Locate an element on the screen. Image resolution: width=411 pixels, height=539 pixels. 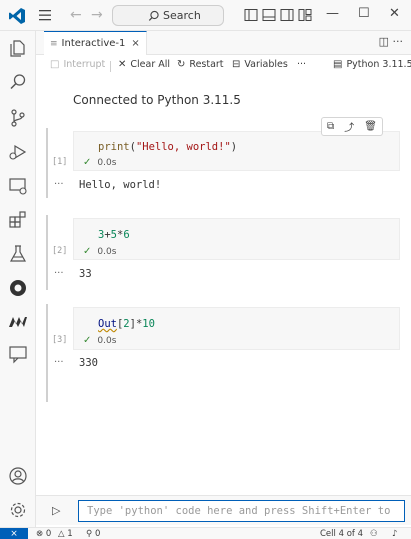
notebook-file-icon: ≡ is located at coordinates (54, 43).